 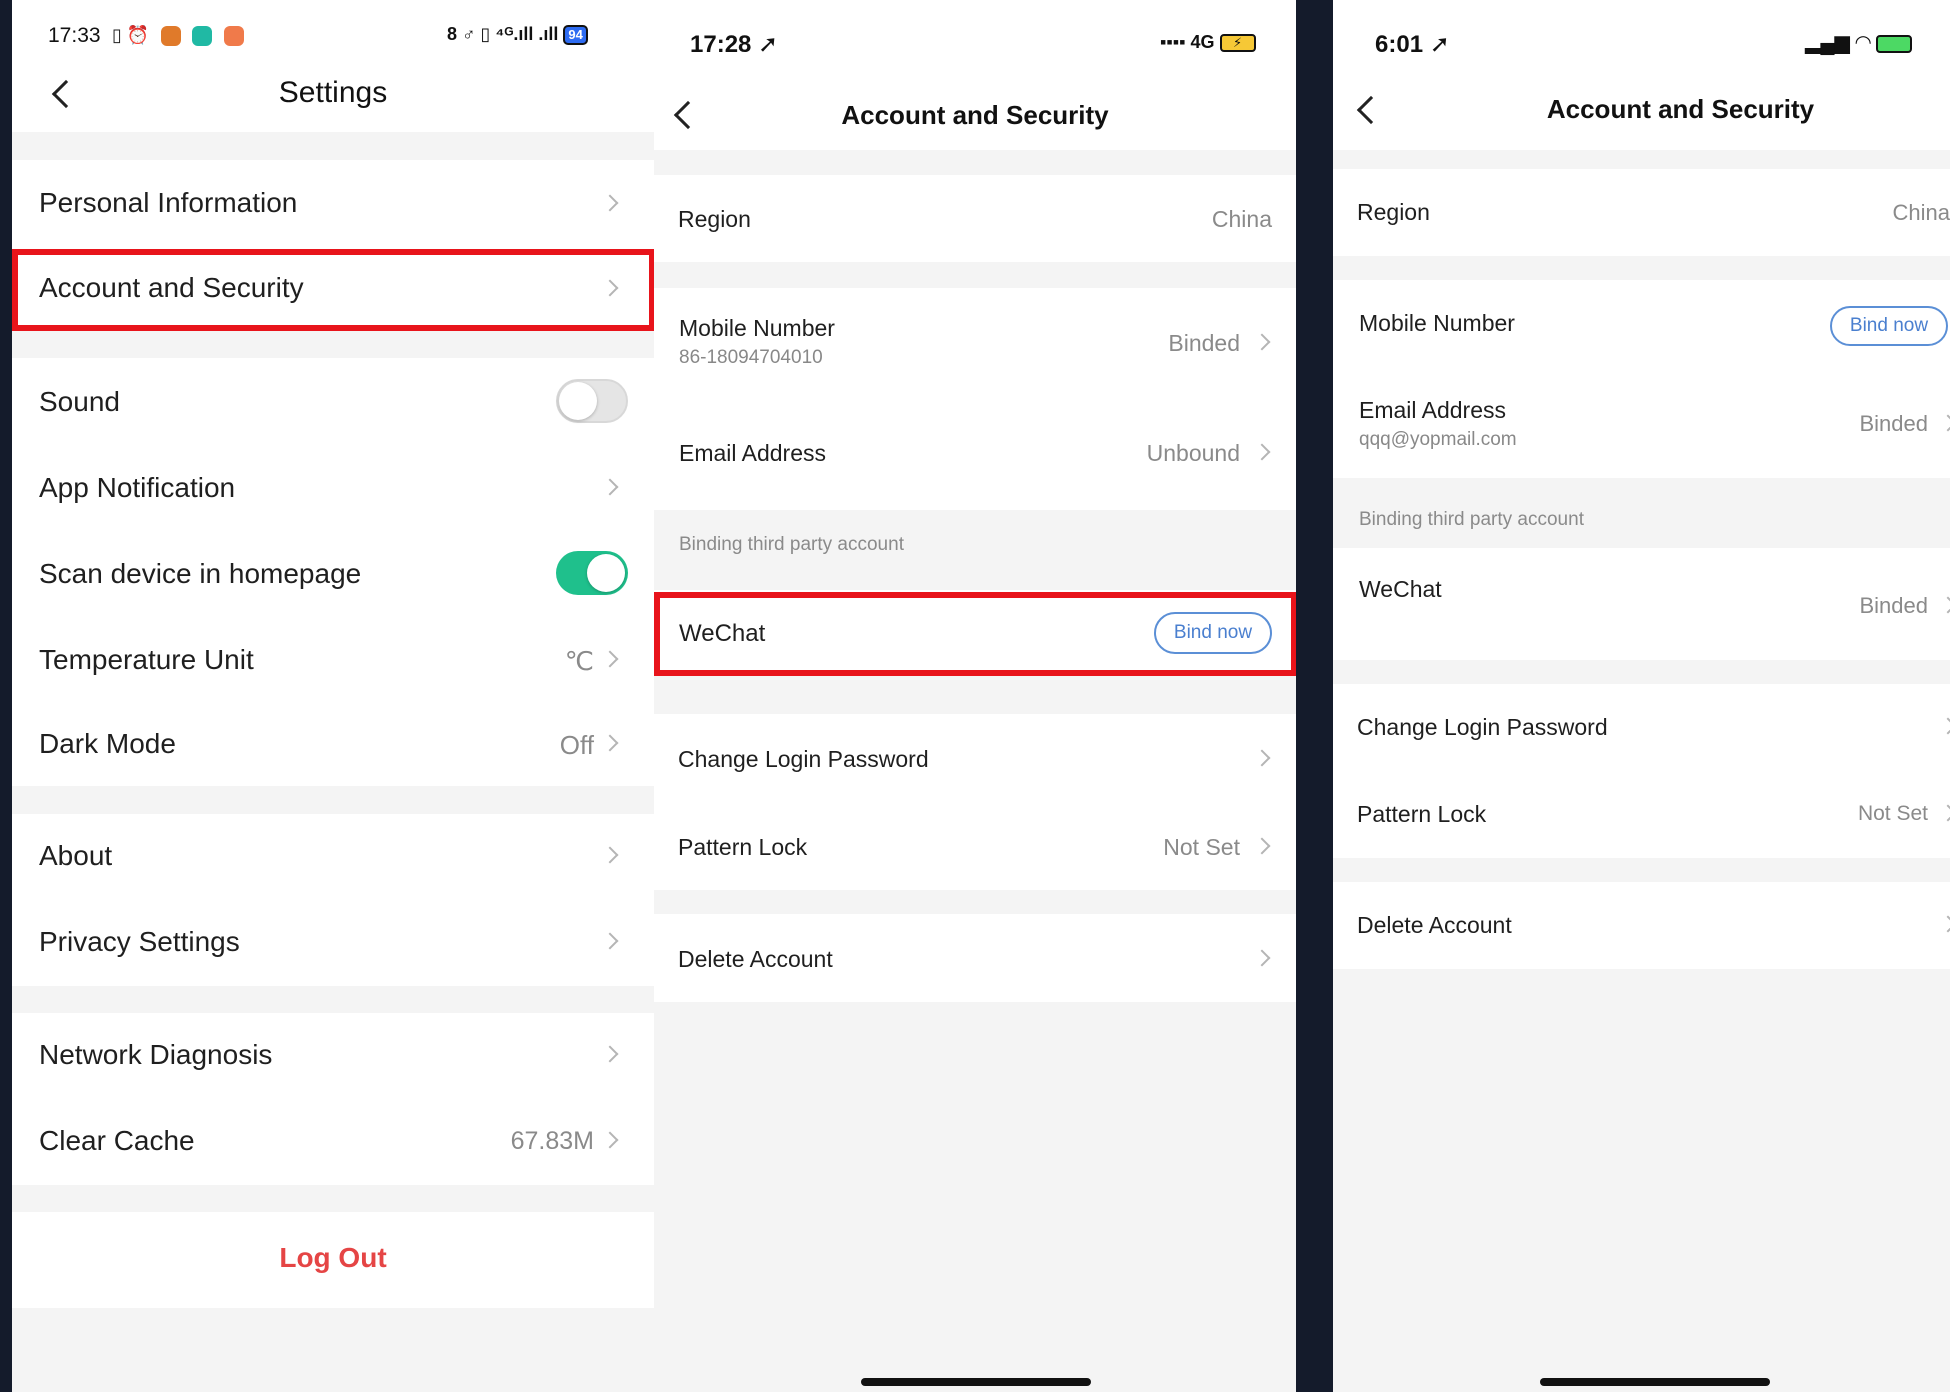 What do you see at coordinates (1863, 43) in the screenshot?
I see `wifi-icon: ◠` at bounding box center [1863, 43].